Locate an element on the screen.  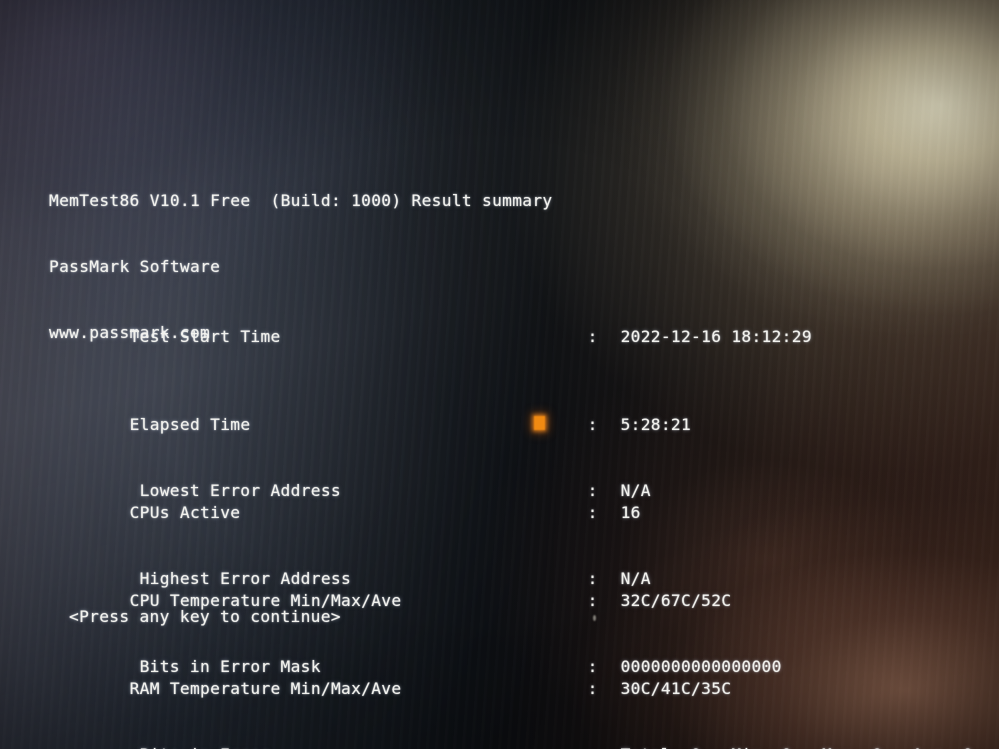
table-row: # Tests Passed:48/48 (100%) is located at coordinates (430, 746).